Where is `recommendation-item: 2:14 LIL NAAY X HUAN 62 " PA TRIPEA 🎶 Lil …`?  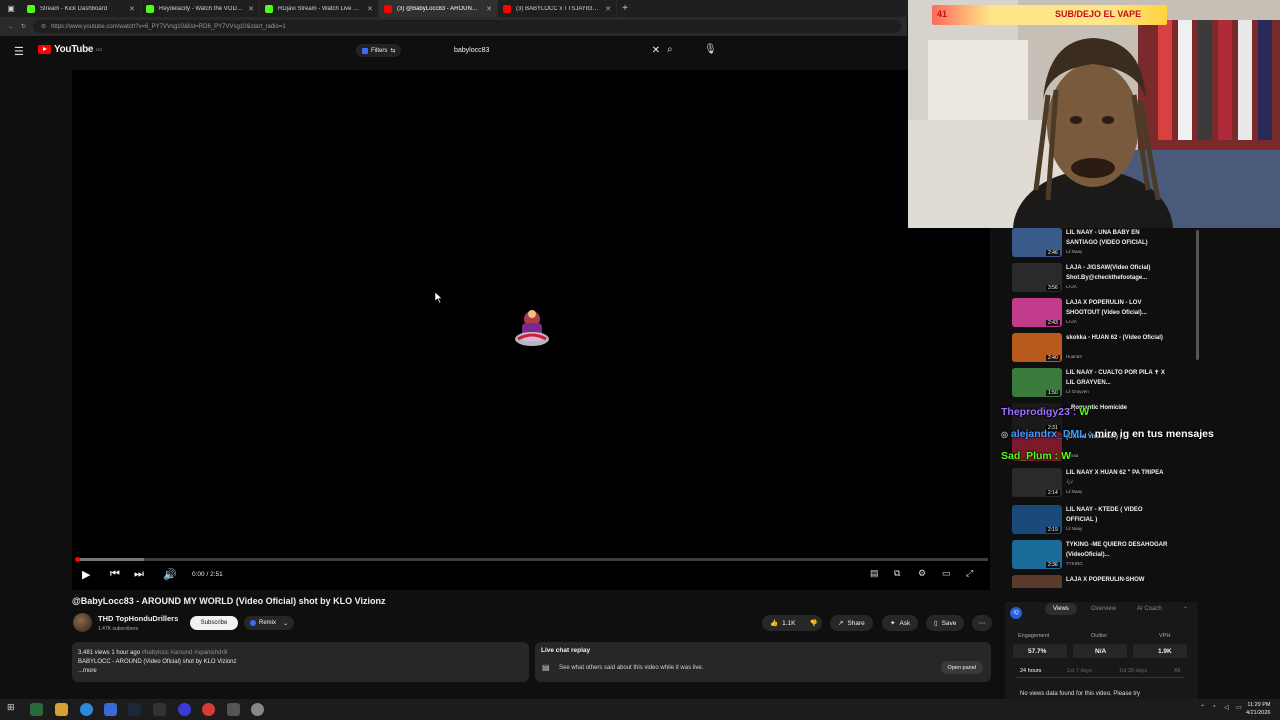 recommendation-item: 2:14 LIL NAAY X HUAN 62 " PA TRIPEA 🎶 Lil … is located at coordinates (1105, 484).